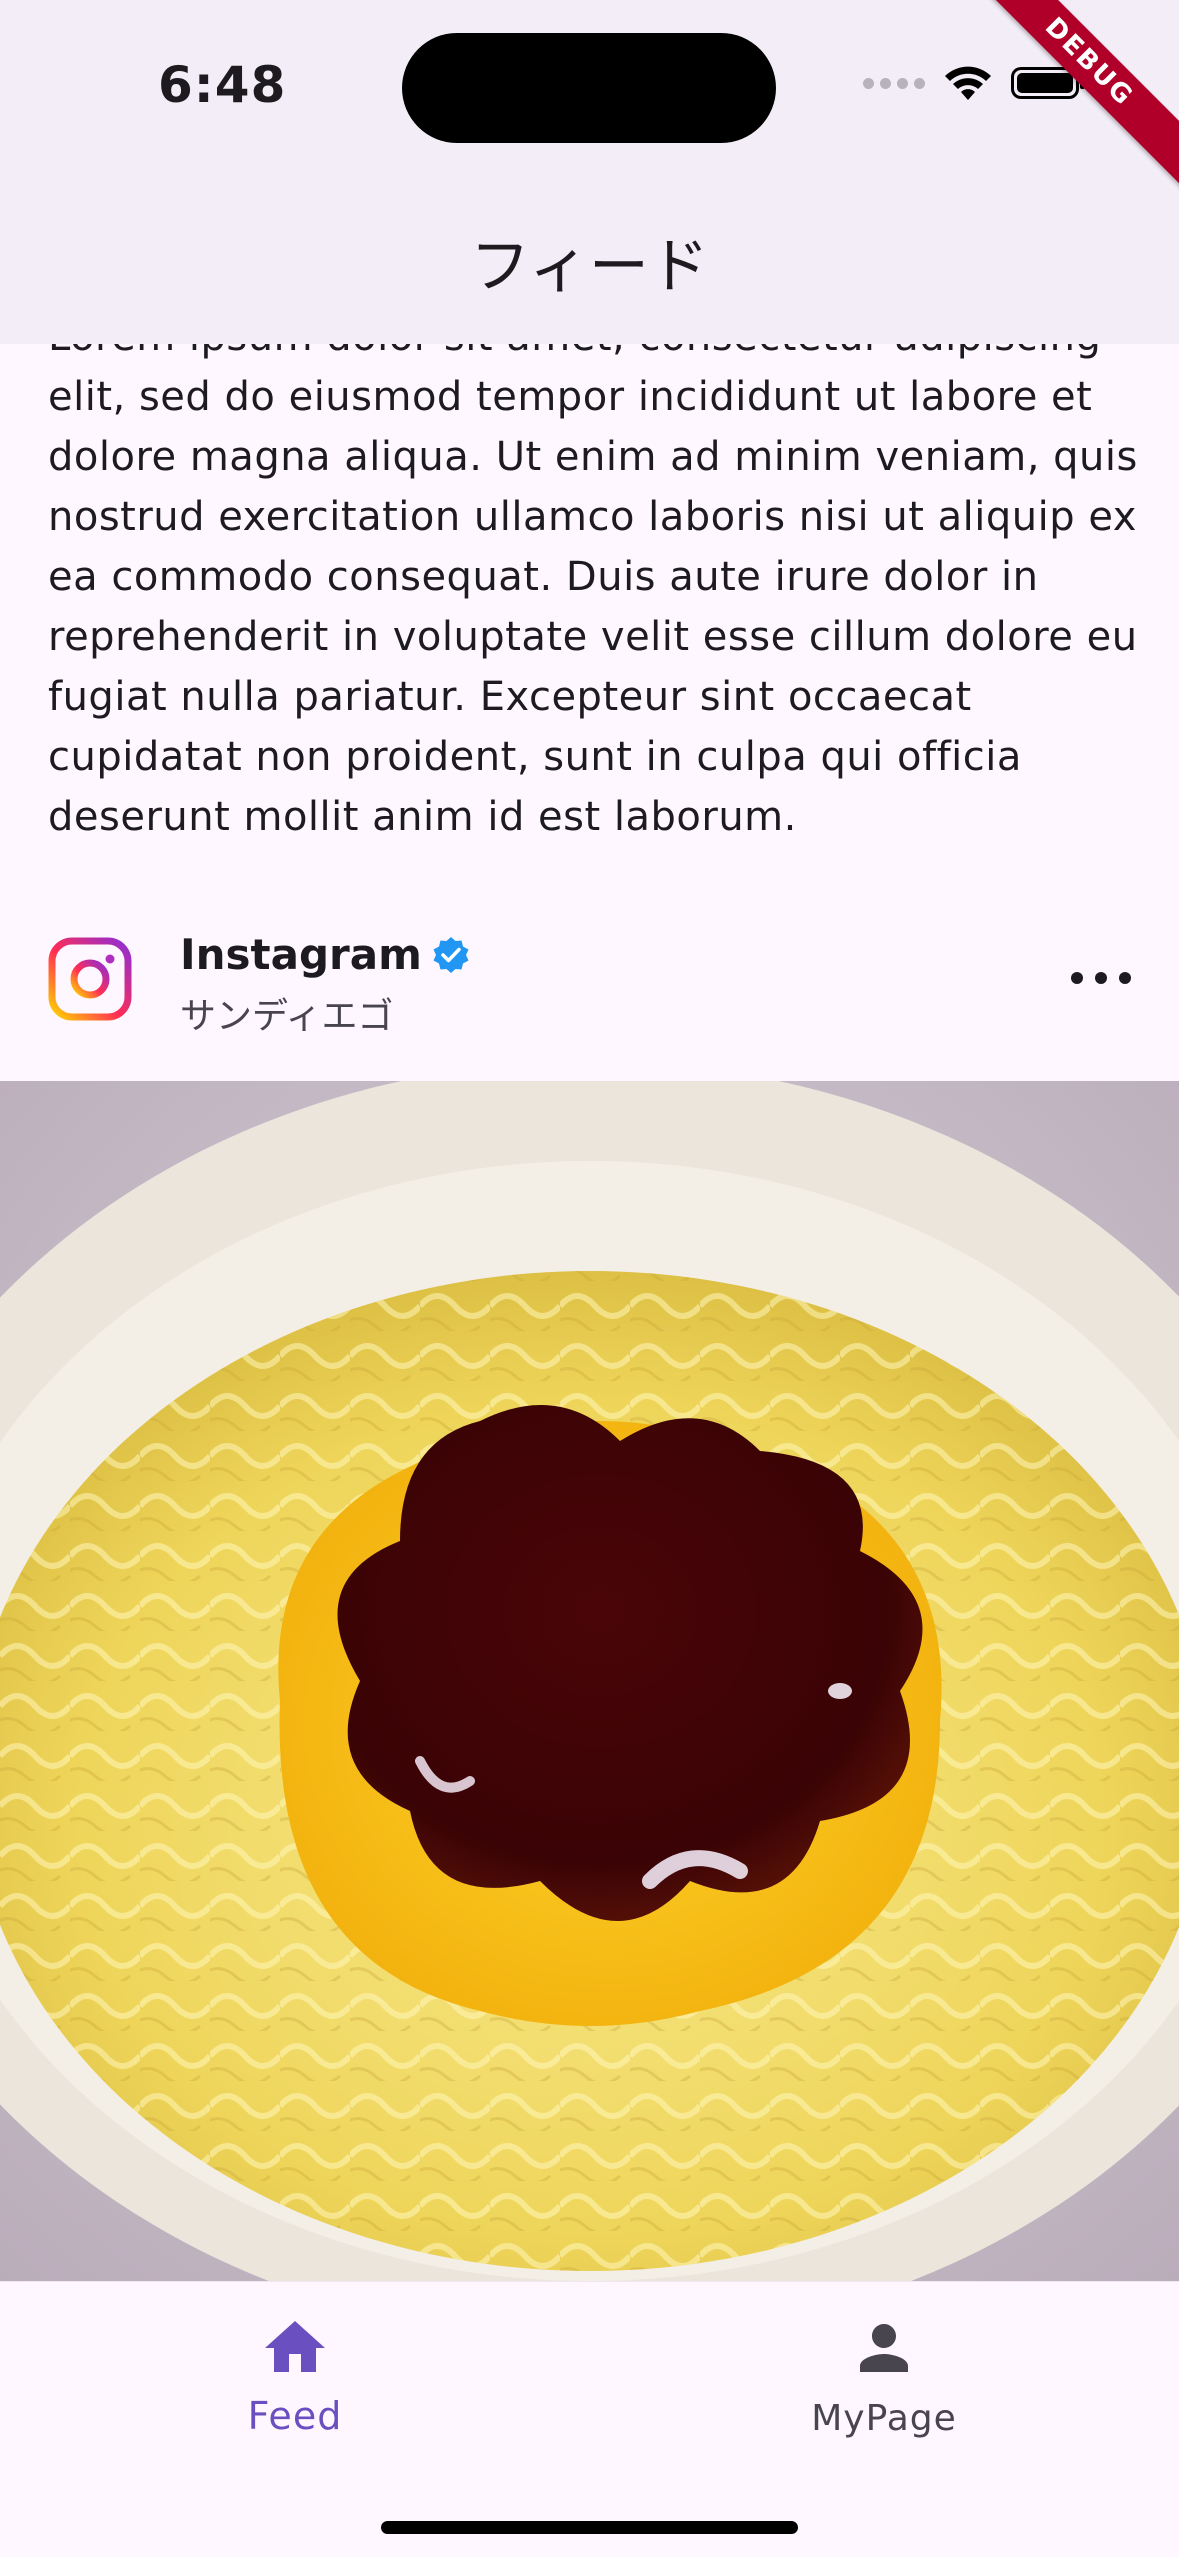 Image resolution: width=1179 pixels, height=2557 pixels. What do you see at coordinates (90, 979) in the screenshot?
I see `instagram-logo-icon` at bounding box center [90, 979].